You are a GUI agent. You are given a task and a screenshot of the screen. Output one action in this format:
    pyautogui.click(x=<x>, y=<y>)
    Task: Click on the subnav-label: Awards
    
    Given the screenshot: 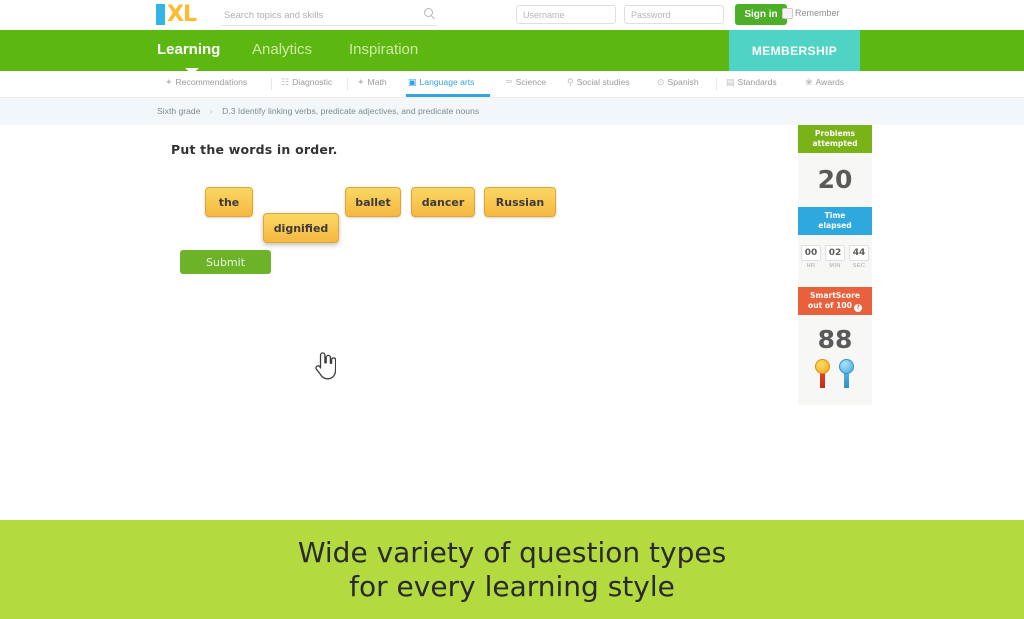 What is the action you would take?
    pyautogui.click(x=830, y=82)
    